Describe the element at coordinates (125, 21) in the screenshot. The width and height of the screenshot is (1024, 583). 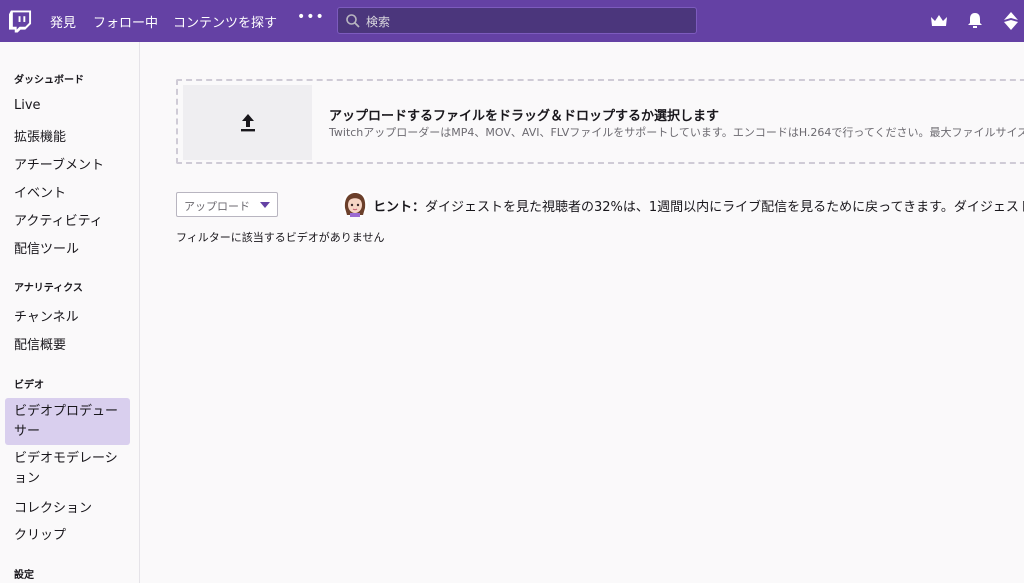
I see `nav-following: フォロー中` at that location.